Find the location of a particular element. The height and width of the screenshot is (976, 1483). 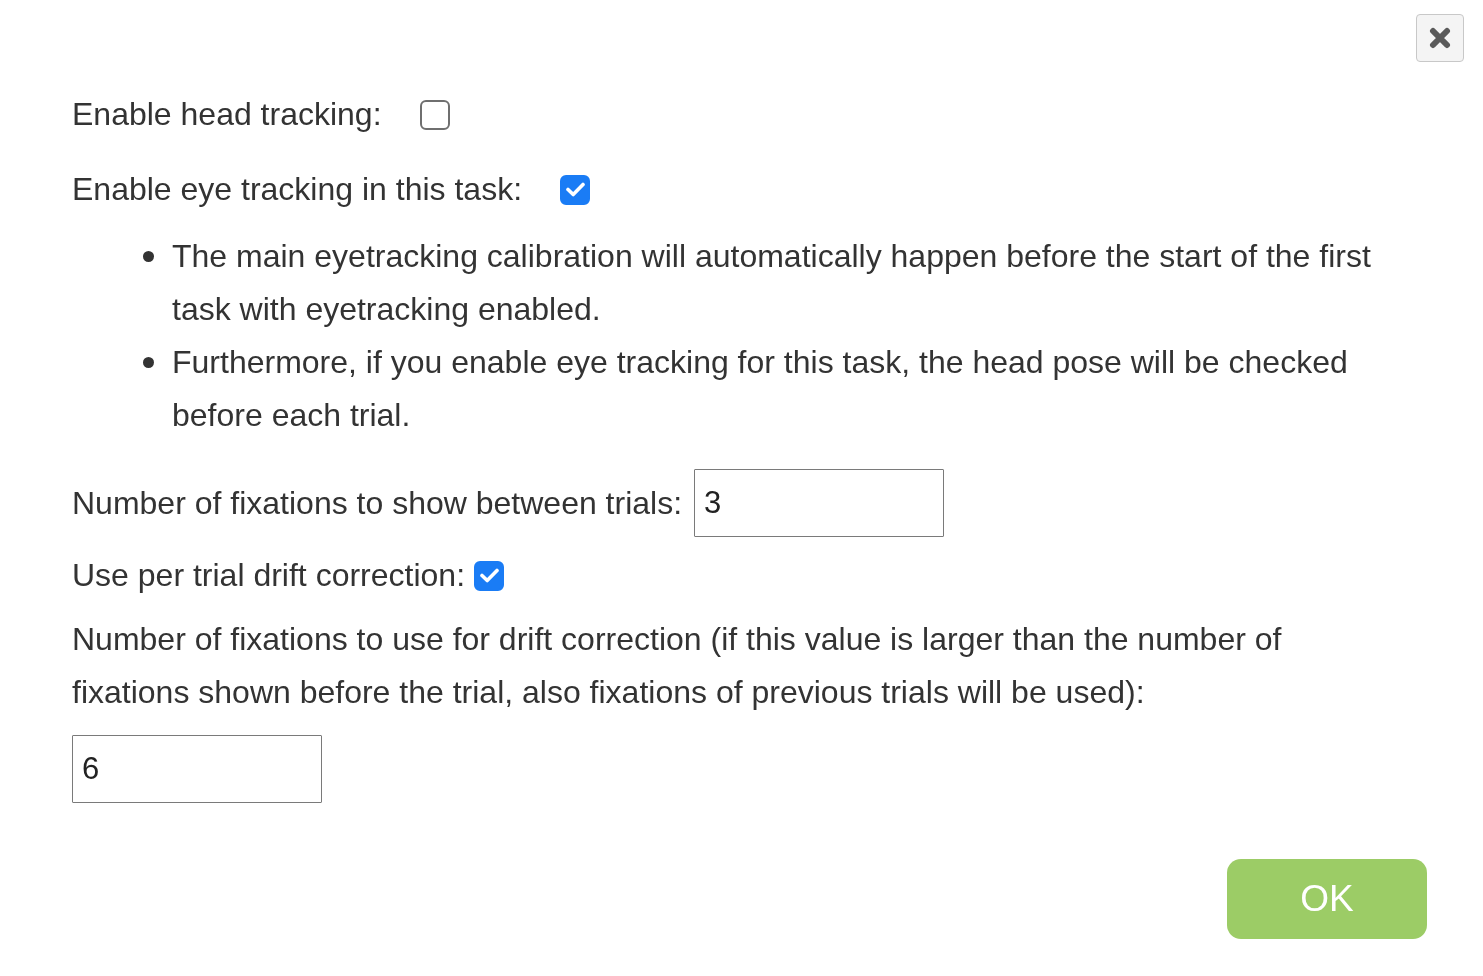

option-label: Enable head tracking: is located at coordinates (227, 114).